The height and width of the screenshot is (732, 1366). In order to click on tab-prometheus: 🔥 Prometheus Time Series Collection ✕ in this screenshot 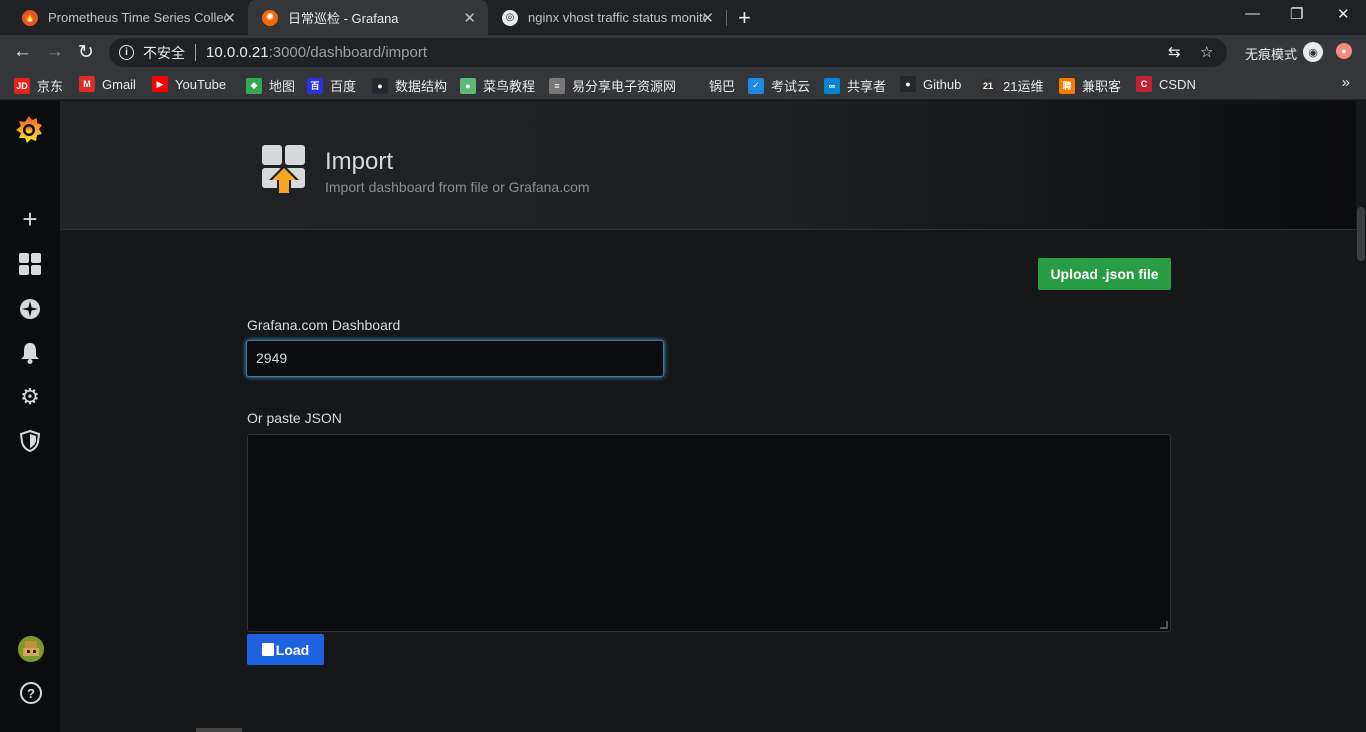, I will do `click(128, 17)`.